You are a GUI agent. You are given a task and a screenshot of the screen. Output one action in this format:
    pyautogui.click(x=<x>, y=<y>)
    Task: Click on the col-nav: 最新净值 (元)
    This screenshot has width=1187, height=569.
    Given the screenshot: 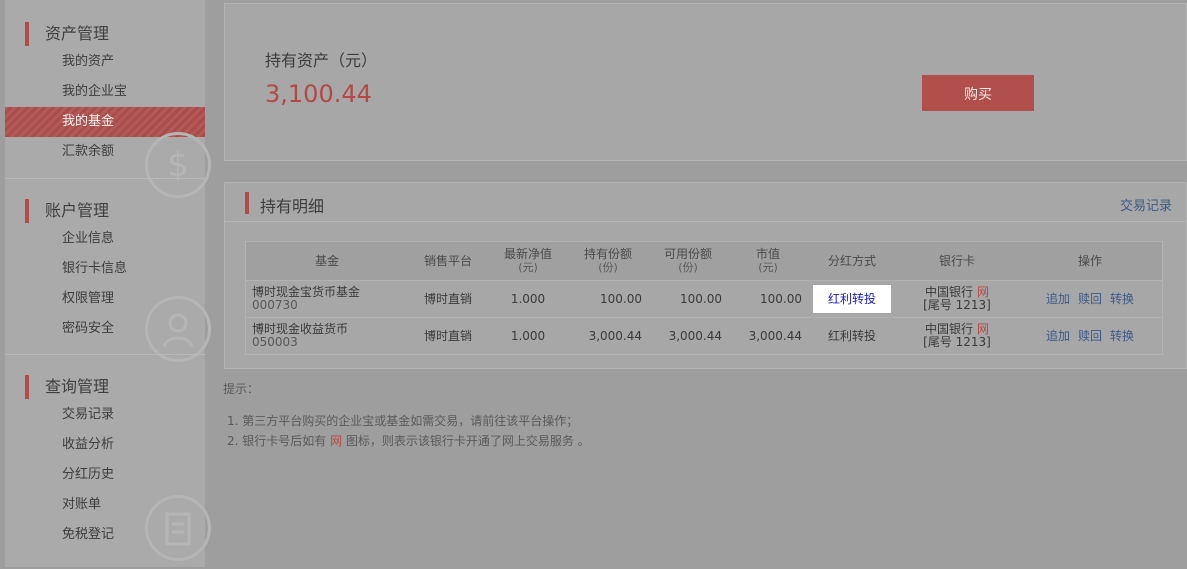 What is the action you would take?
    pyautogui.click(x=528, y=261)
    